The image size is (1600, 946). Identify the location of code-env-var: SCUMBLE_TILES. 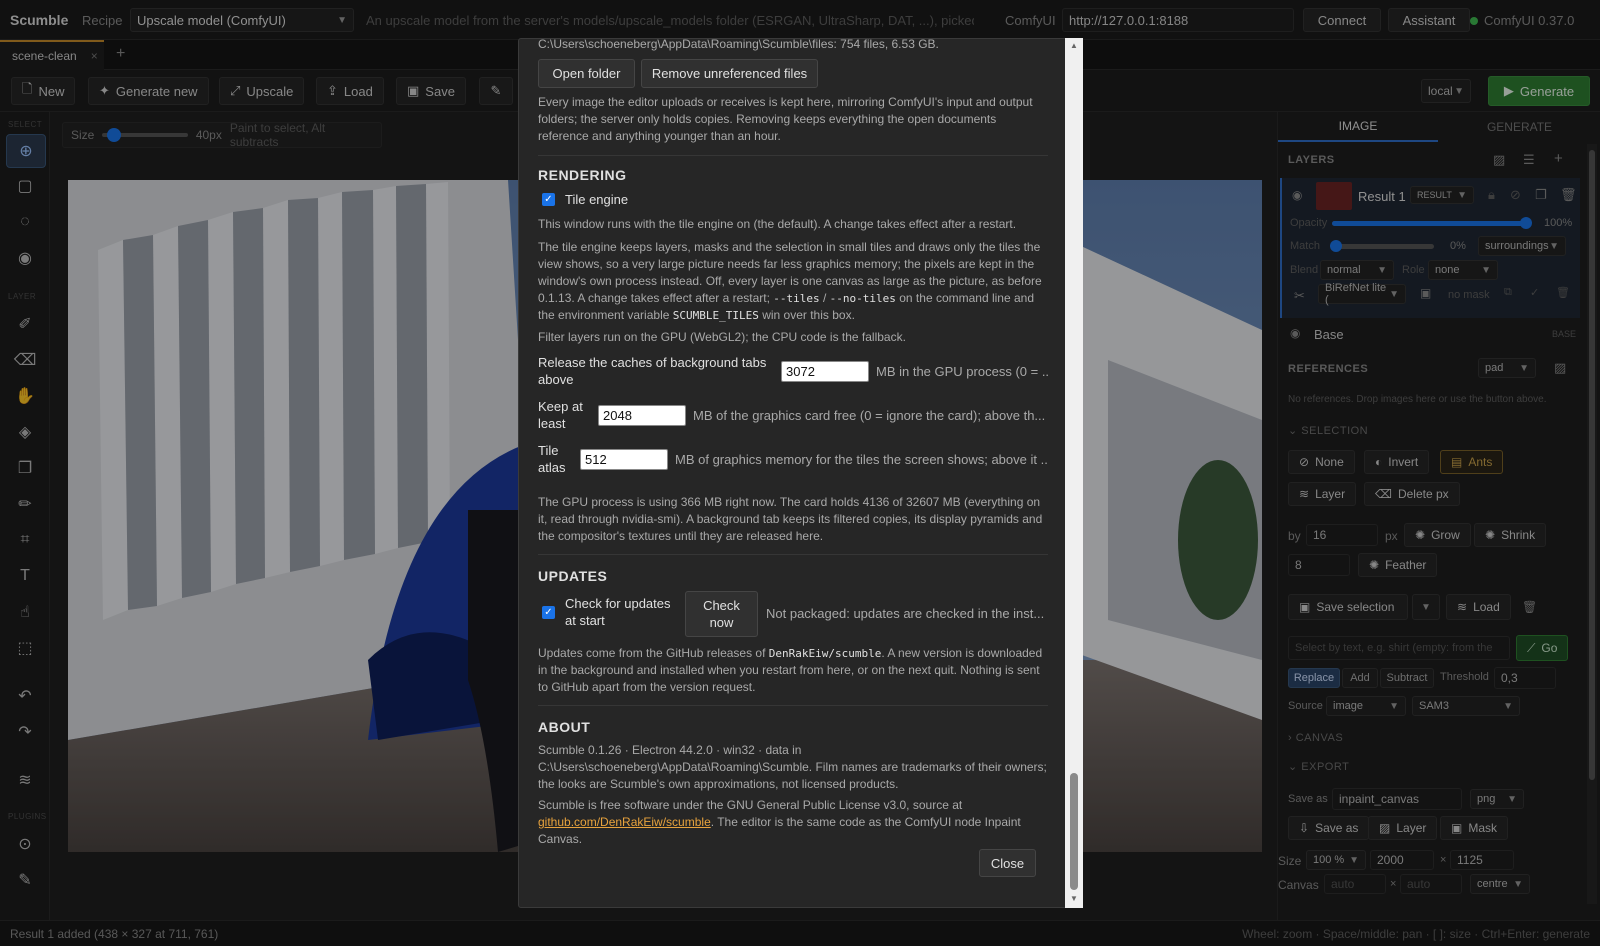
(715, 315).